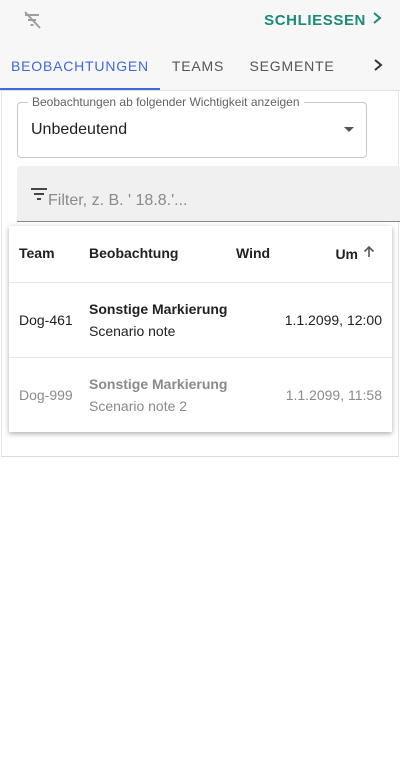 Image resolution: width=400 pixels, height=760 pixels. I want to click on row-team: Dog-461, so click(46, 320).